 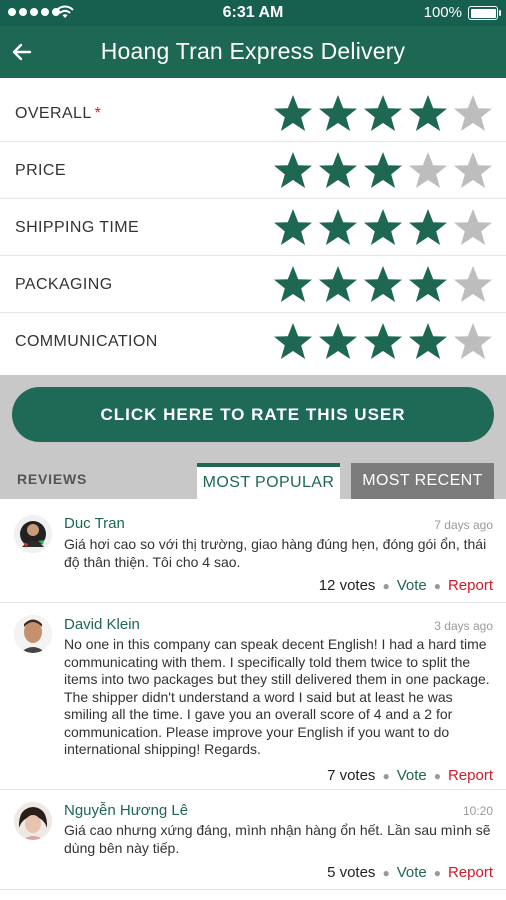 I want to click on reviewer-name: Nguyễn Hương Lê, so click(x=126, y=810).